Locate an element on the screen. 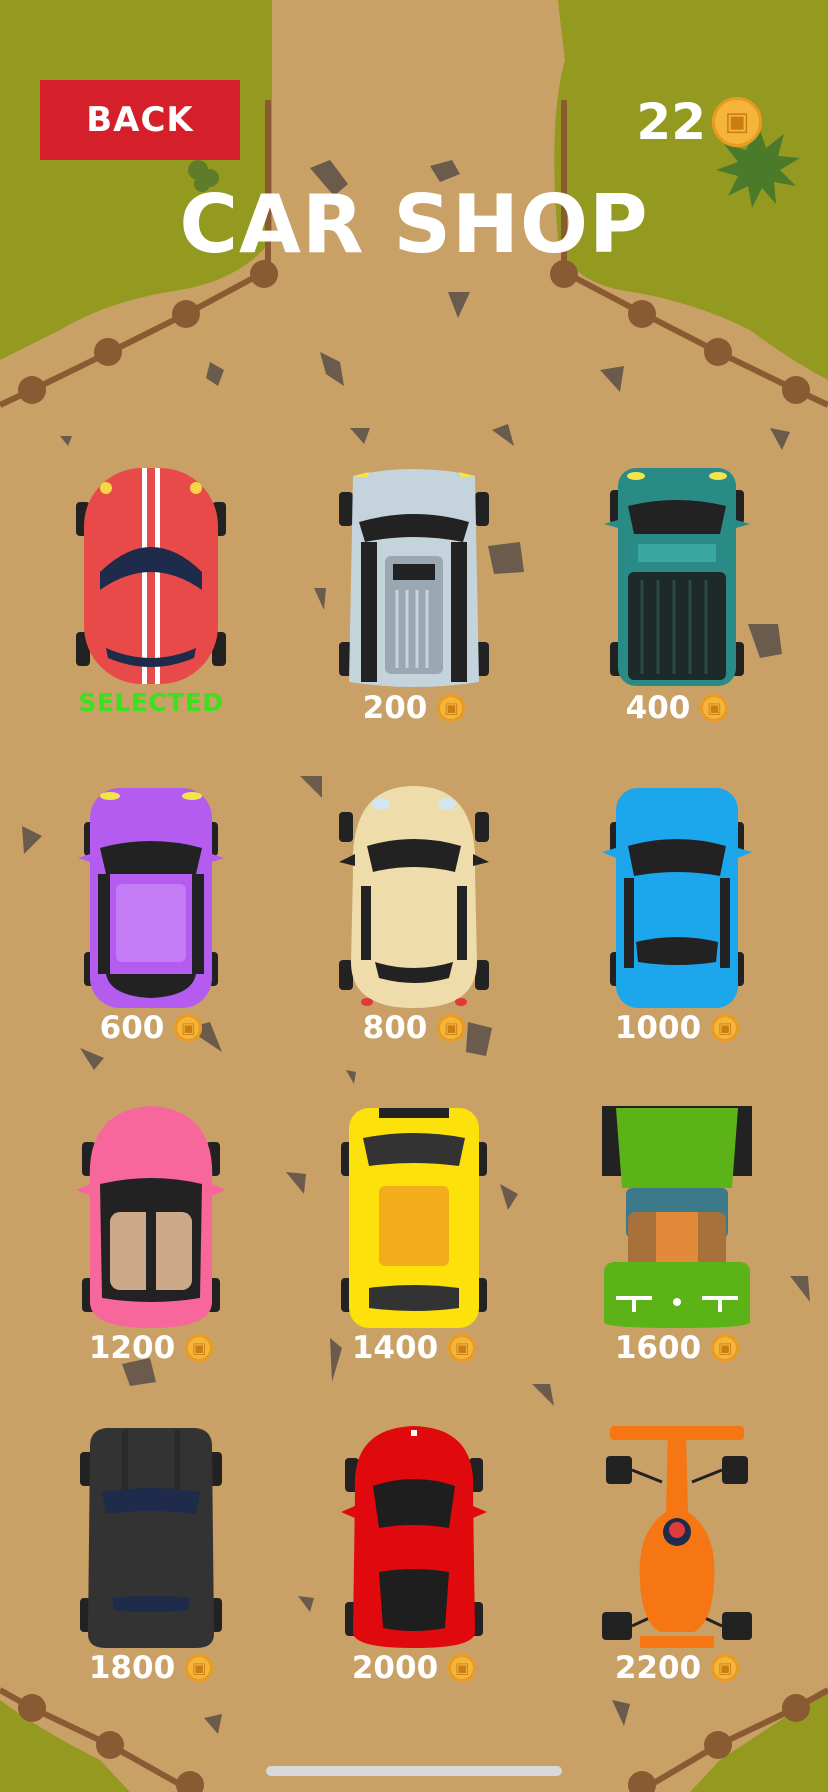 The width and height of the screenshot is (828, 1792). price-amount: 1200 is located at coordinates (132, 1348).